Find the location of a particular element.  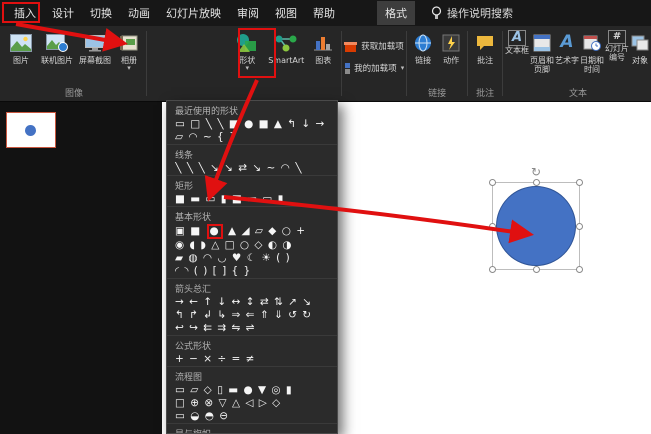

tab-review: 审阅 is located at coordinates (248, 13).